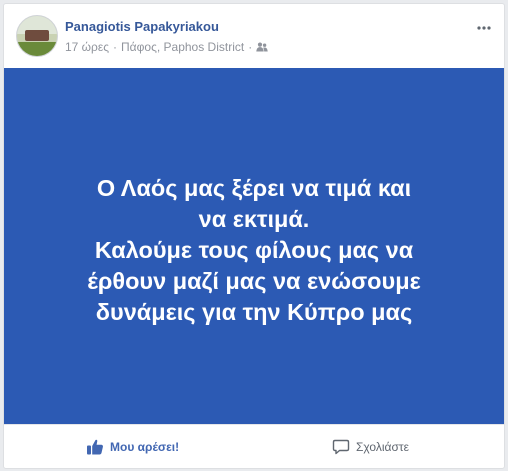 This screenshot has height=471, width=508. What do you see at coordinates (254, 446) in the screenshot?
I see `post-actions: Μου αρέσει! Σχολιάστε` at bounding box center [254, 446].